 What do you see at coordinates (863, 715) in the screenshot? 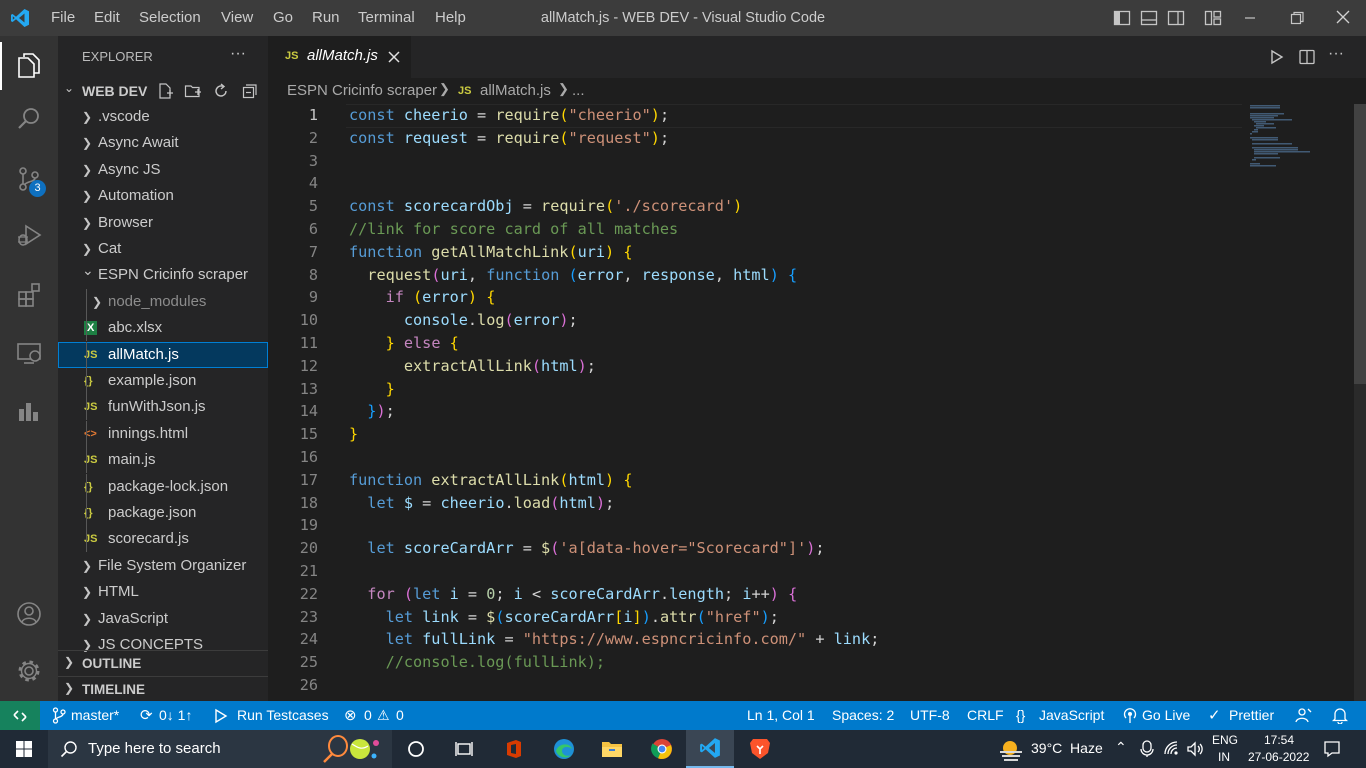
I see `indentation: Spaces: 2` at bounding box center [863, 715].